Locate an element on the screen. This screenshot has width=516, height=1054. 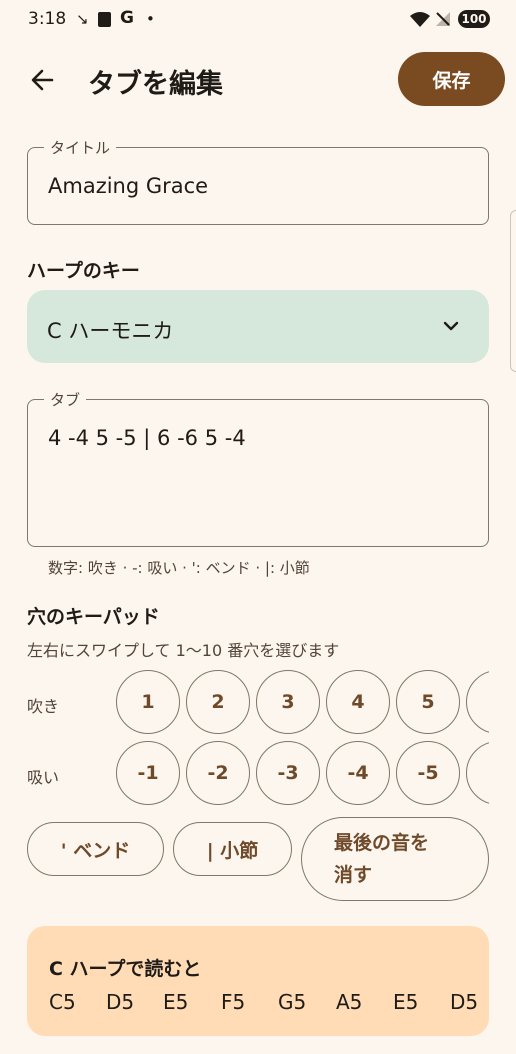
bend-button: ' ベンド is located at coordinates (95, 849).